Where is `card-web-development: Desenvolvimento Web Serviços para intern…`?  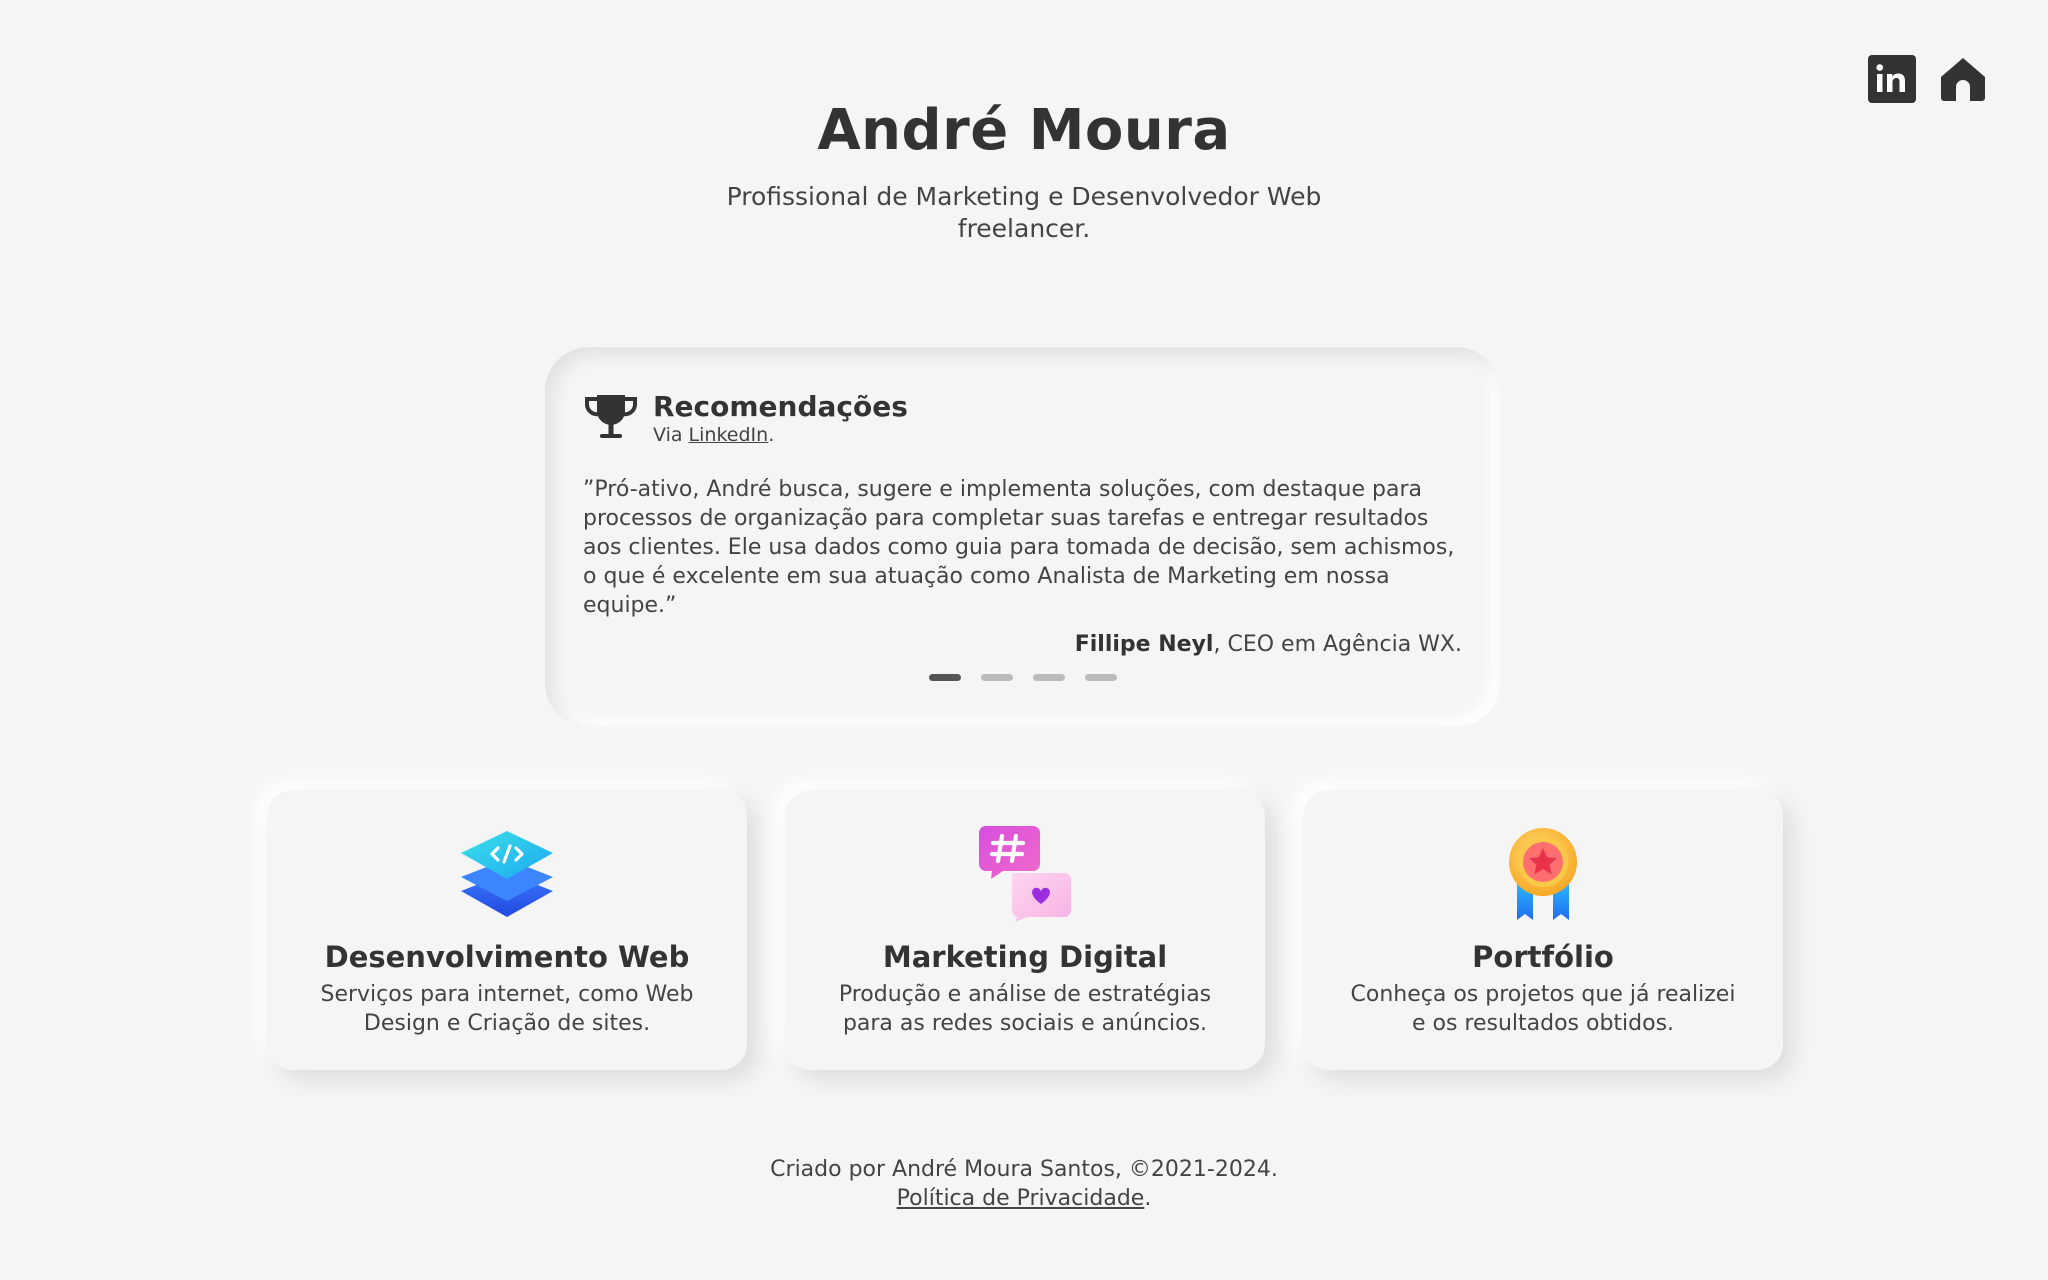
card-web-development: Desenvolvimento Web Serviços para intern… is located at coordinates (507, 930).